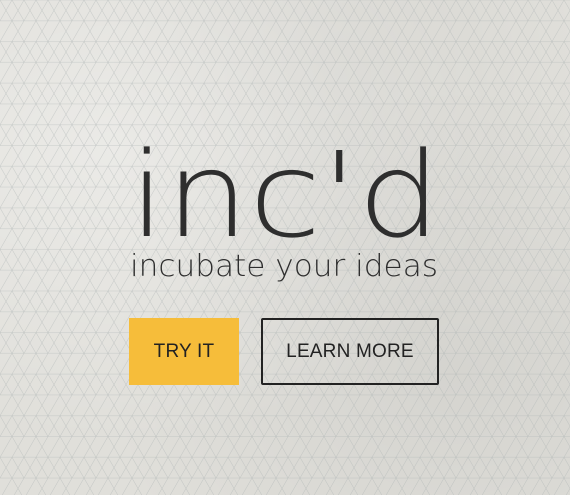  What do you see at coordinates (350, 351) in the screenshot?
I see `learn-more-button: LEARN MORE` at bounding box center [350, 351].